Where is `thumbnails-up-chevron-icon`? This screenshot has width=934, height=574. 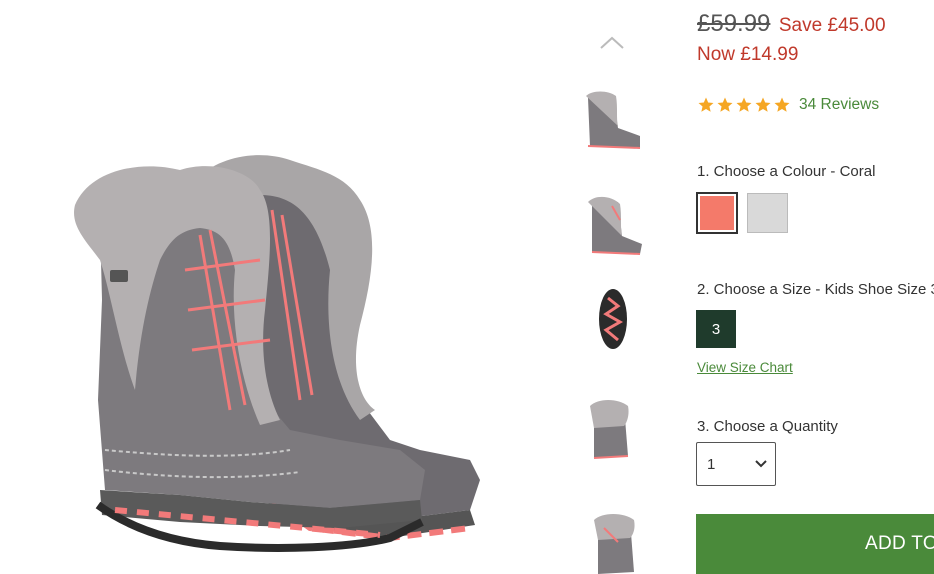 thumbnails-up-chevron-icon is located at coordinates (612, 44).